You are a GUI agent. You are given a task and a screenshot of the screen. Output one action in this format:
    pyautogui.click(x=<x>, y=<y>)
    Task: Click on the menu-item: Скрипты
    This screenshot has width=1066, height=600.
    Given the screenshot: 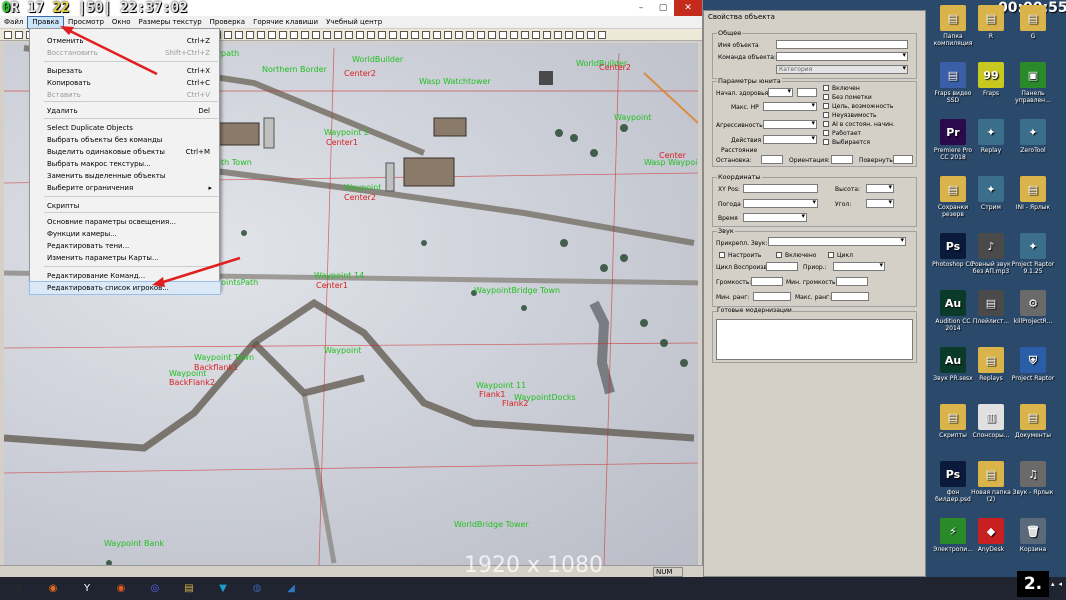 What is the action you would take?
    pyautogui.click(x=125, y=206)
    